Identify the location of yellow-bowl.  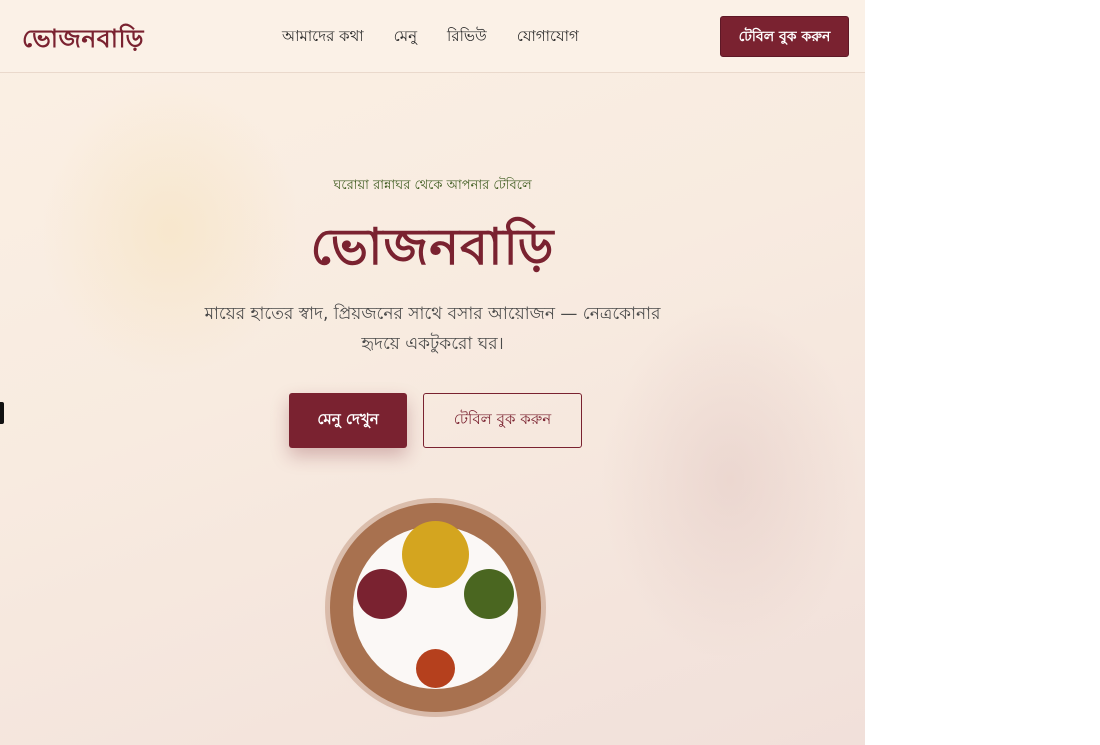
(435, 554).